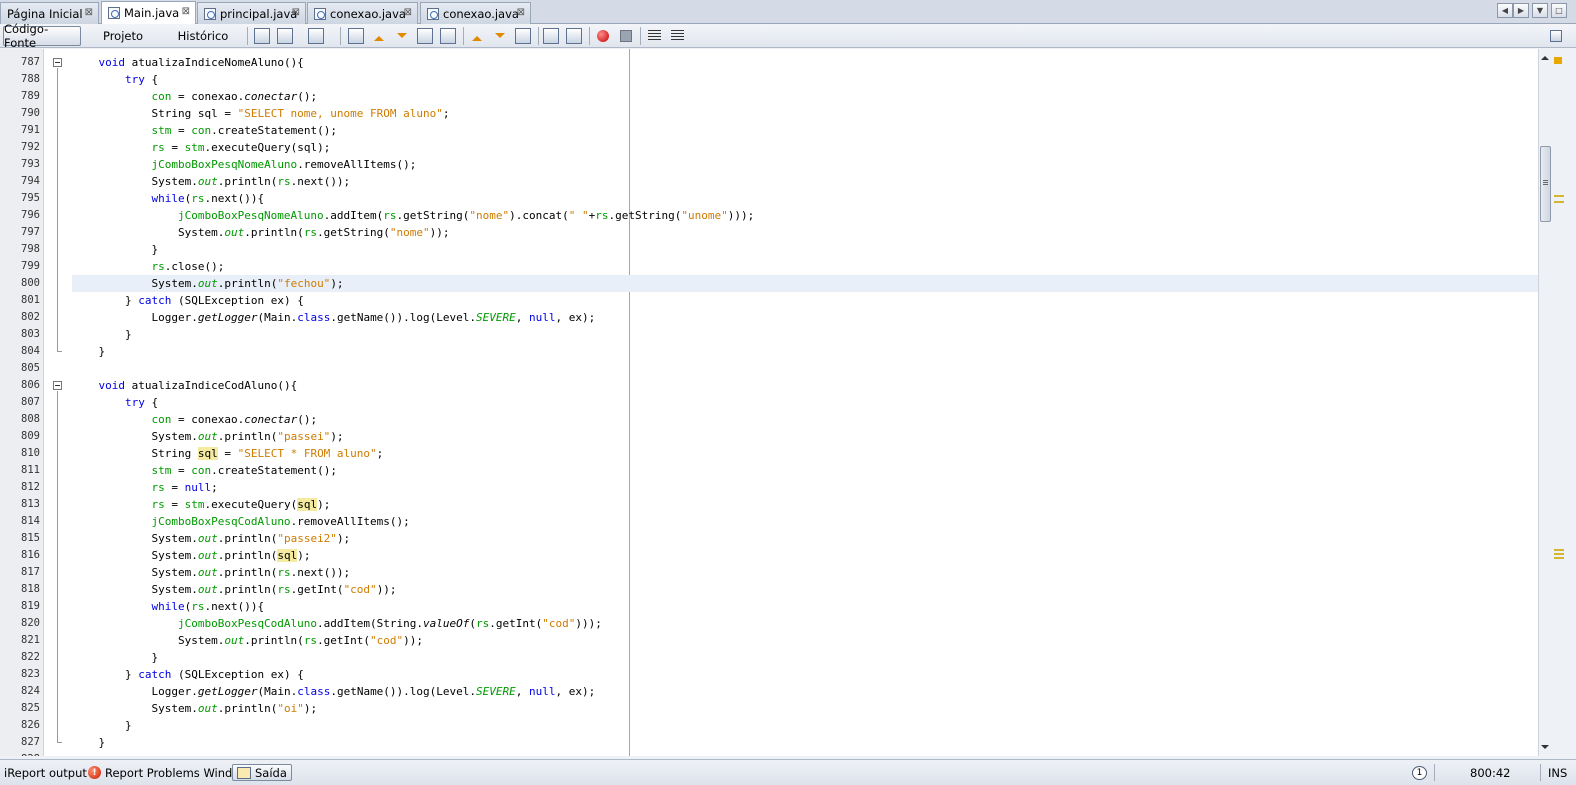  I want to click on last-edit-icon, so click(262, 36).